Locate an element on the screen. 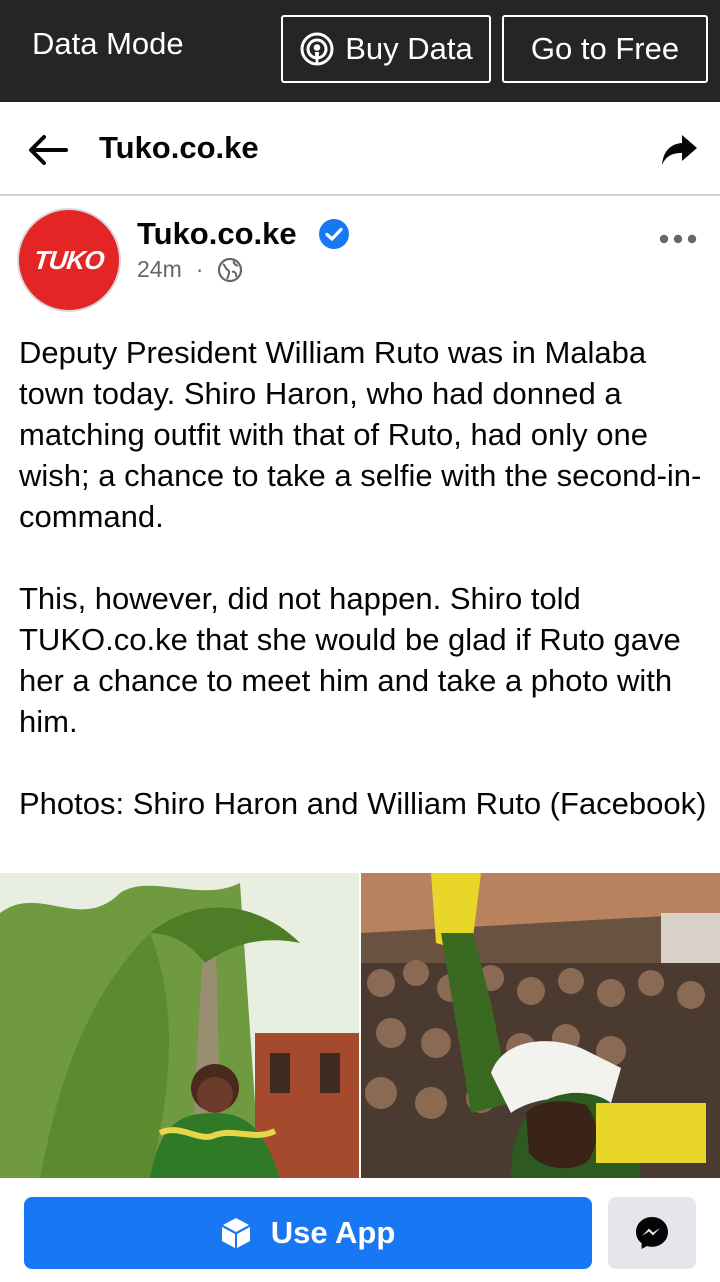  more-icon is located at coordinates (678, 239).